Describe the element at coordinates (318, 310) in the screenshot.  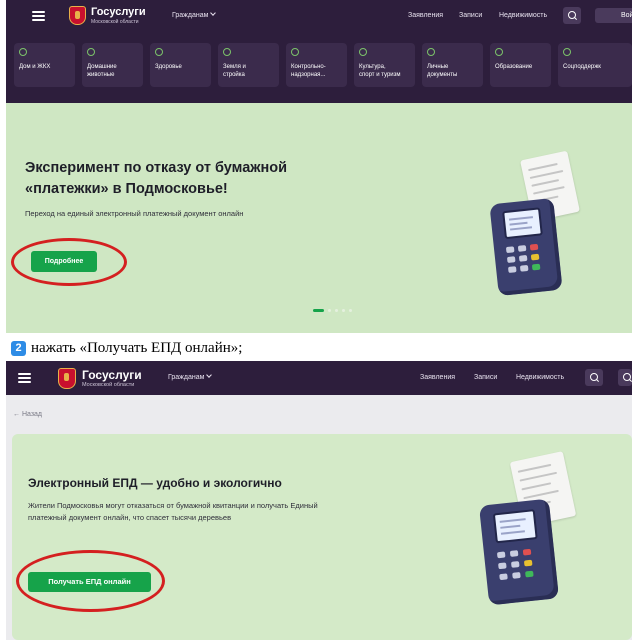
I see `carousel-dot-active` at that location.